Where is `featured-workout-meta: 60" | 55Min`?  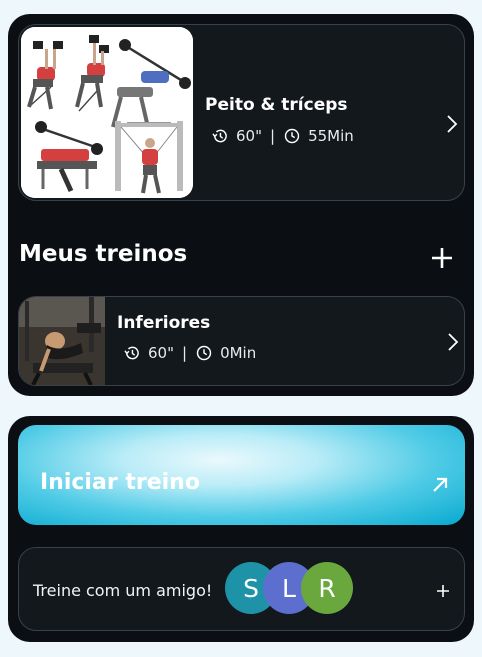
featured-workout-meta: 60" | 55Min is located at coordinates (282, 136).